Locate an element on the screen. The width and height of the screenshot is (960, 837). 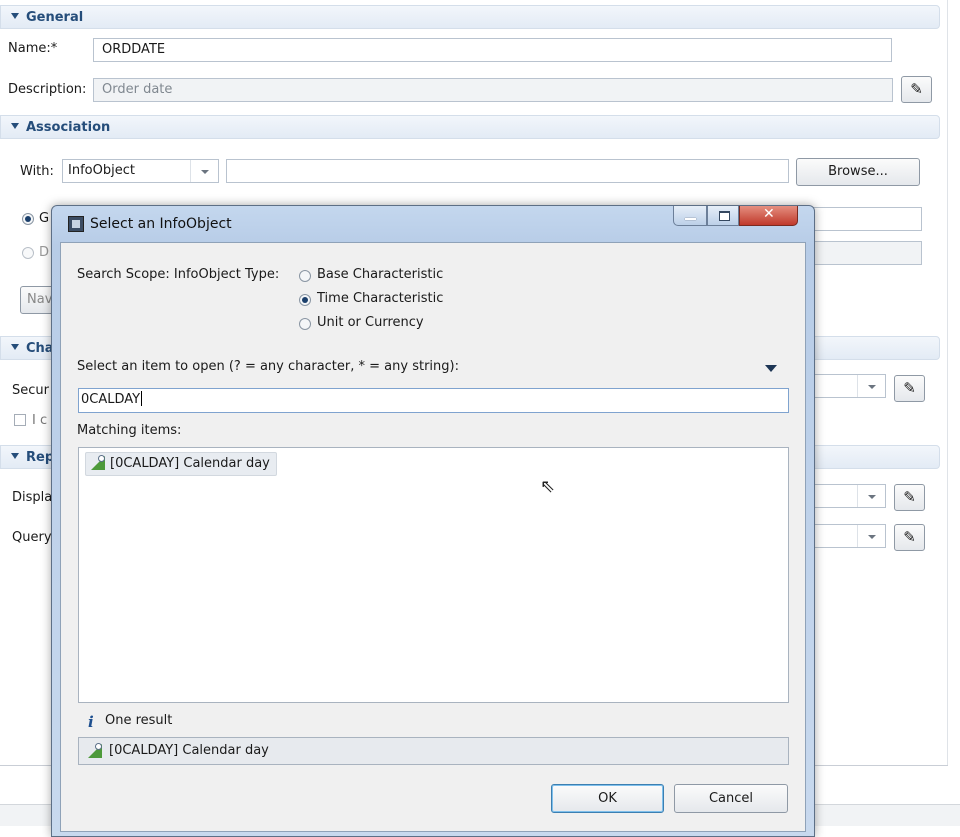
maximize-icon is located at coordinates (724, 216).